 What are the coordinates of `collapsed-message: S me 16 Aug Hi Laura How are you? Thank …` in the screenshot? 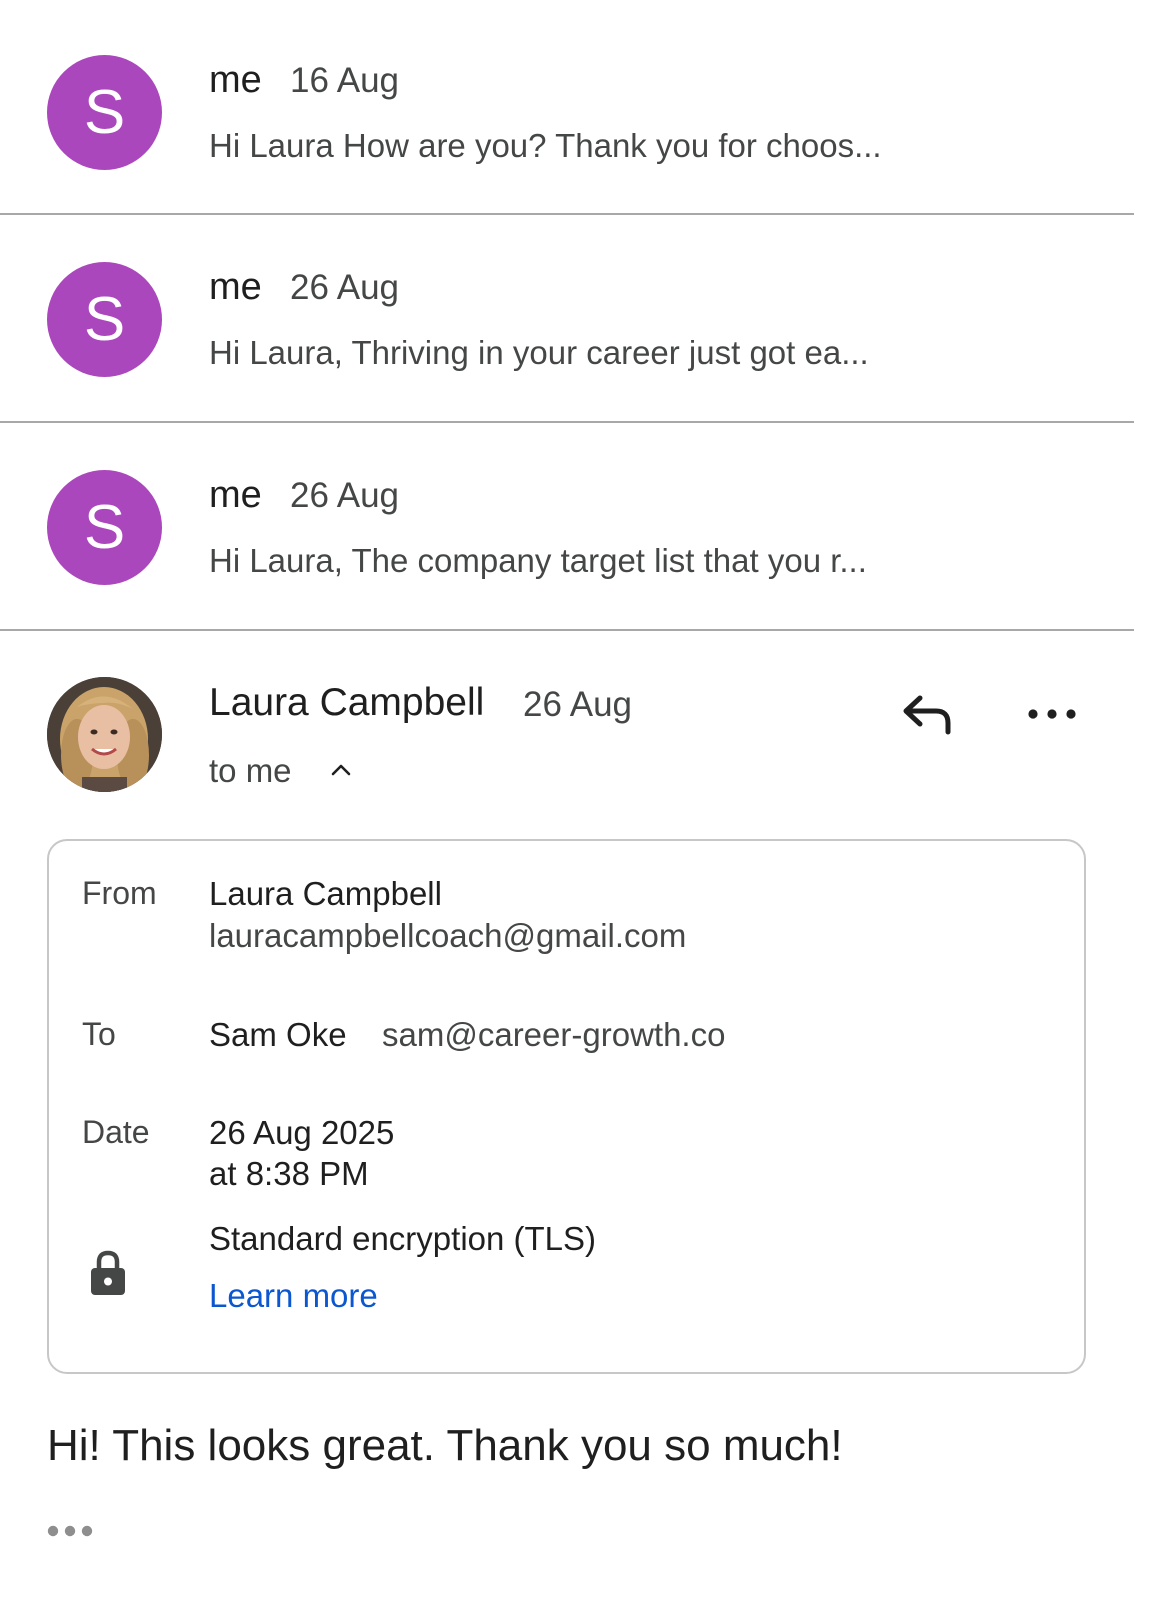 It's located at (567, 111).